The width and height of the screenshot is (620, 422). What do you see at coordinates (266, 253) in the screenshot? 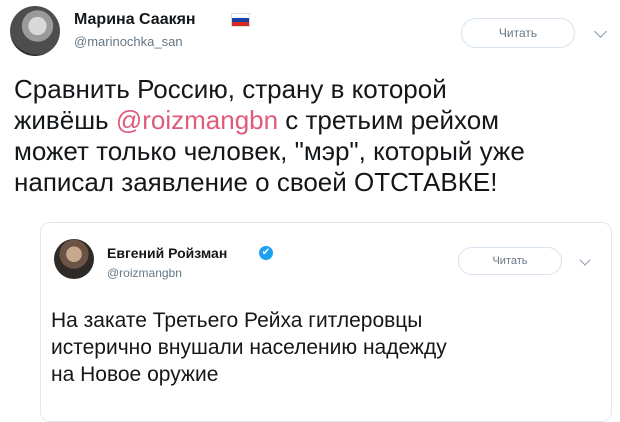
I see `verified-badge-icon: ✔` at bounding box center [266, 253].